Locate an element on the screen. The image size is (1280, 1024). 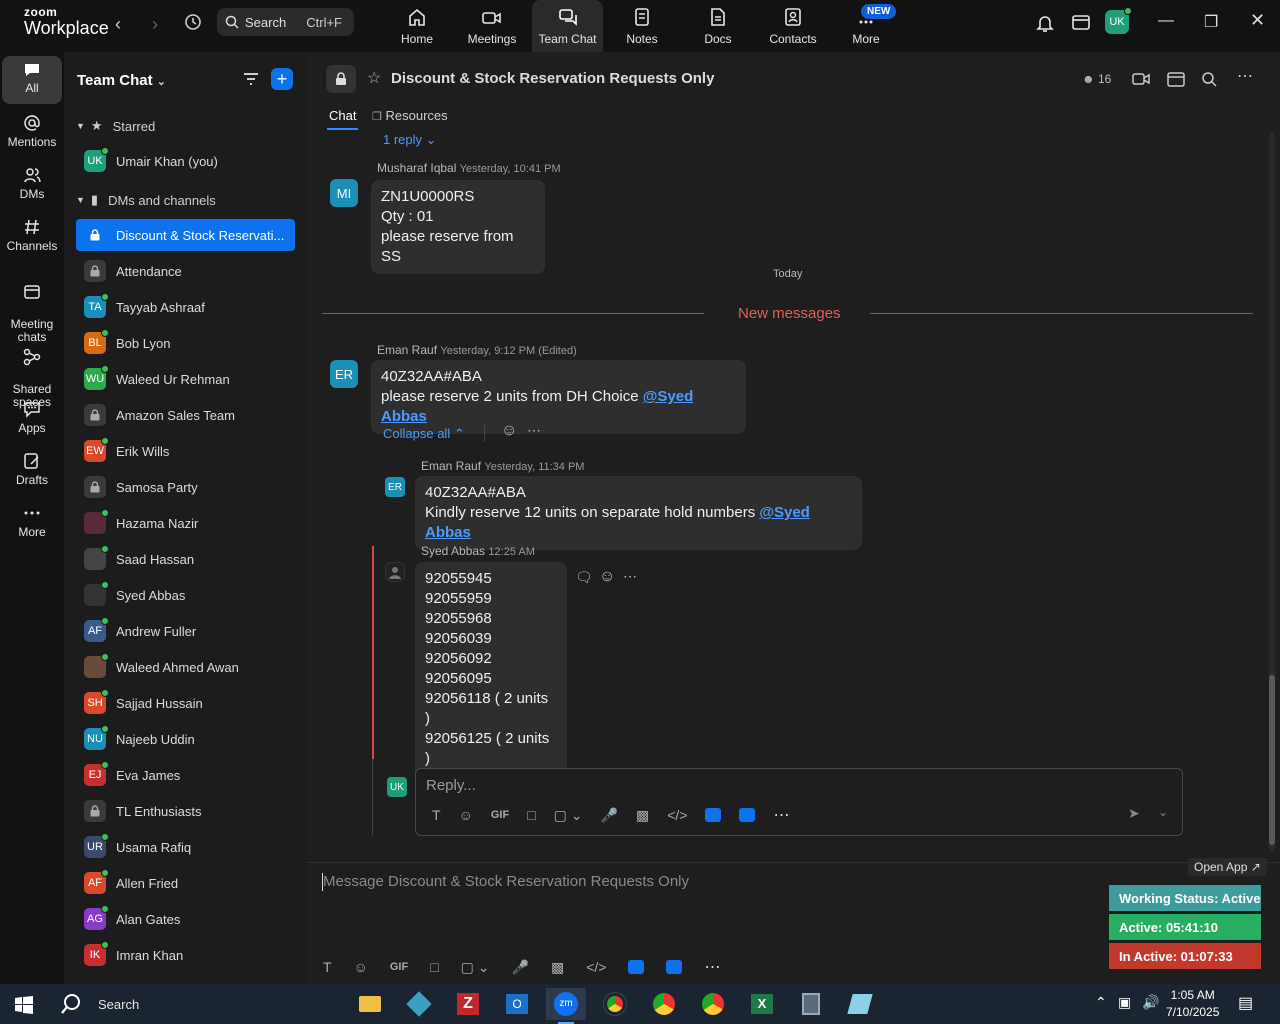
star-outline-icon: ☆ is located at coordinates (374, 78).